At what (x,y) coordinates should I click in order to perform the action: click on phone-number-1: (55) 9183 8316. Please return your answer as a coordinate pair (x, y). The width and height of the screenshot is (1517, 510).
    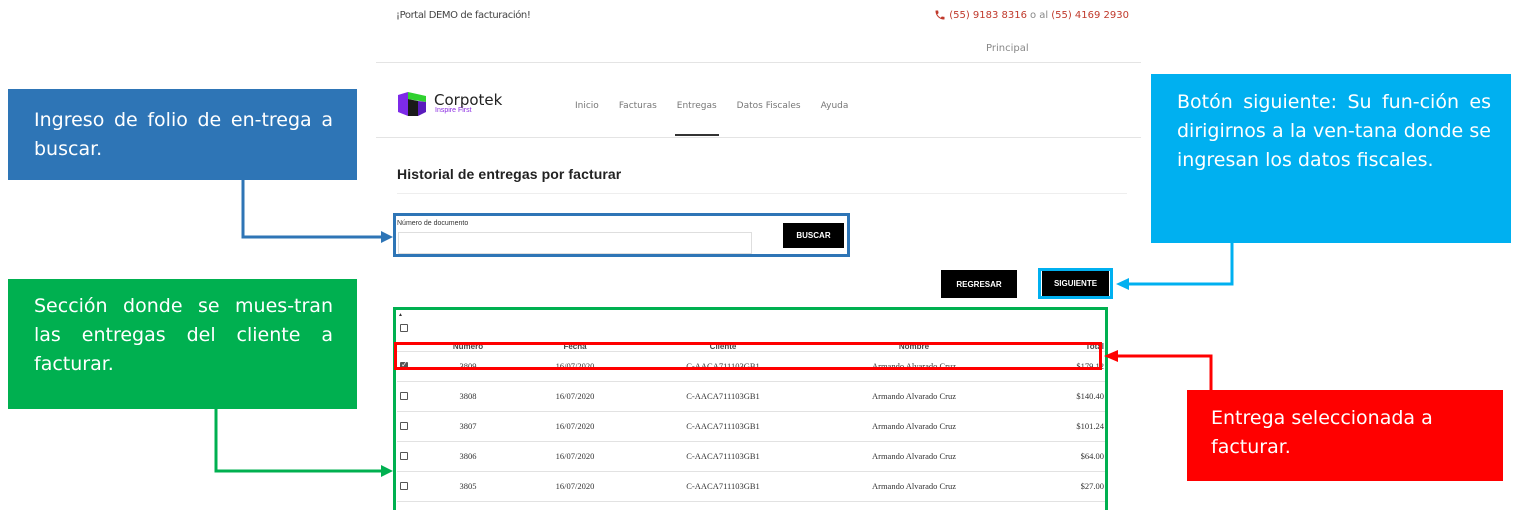
    Looking at the image, I should click on (988, 15).